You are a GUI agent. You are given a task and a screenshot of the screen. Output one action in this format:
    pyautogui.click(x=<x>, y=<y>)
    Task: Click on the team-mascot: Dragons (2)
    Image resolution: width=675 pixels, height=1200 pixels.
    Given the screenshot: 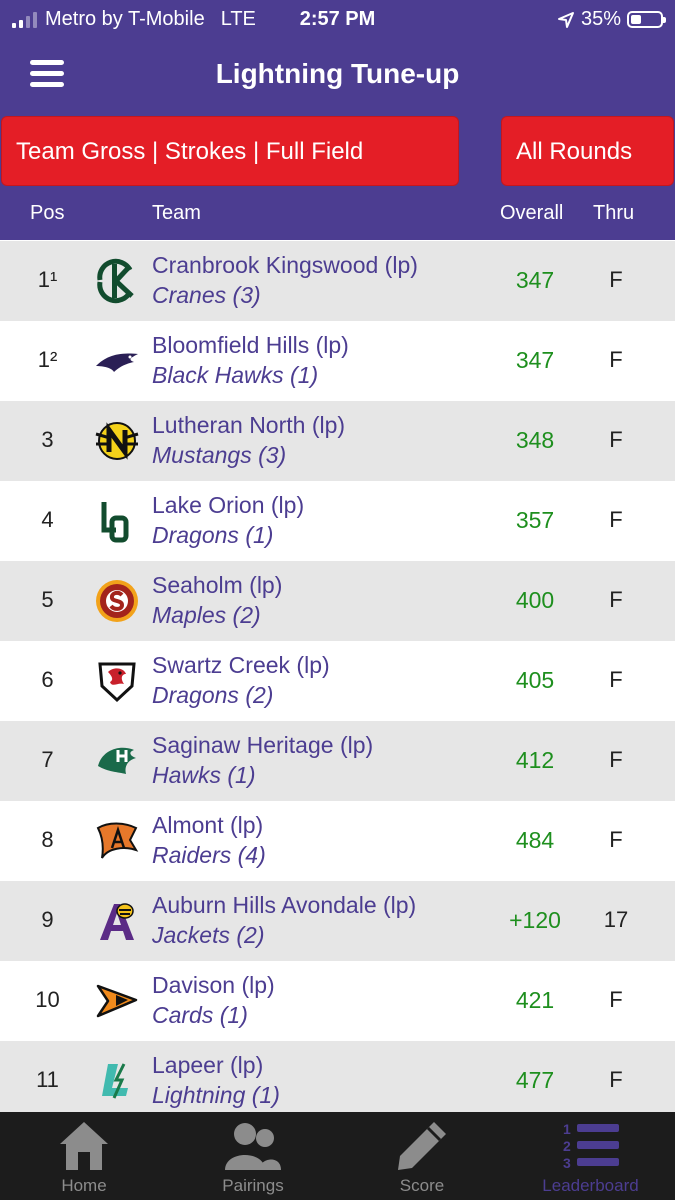 What is the action you would take?
    pyautogui.click(x=213, y=695)
    